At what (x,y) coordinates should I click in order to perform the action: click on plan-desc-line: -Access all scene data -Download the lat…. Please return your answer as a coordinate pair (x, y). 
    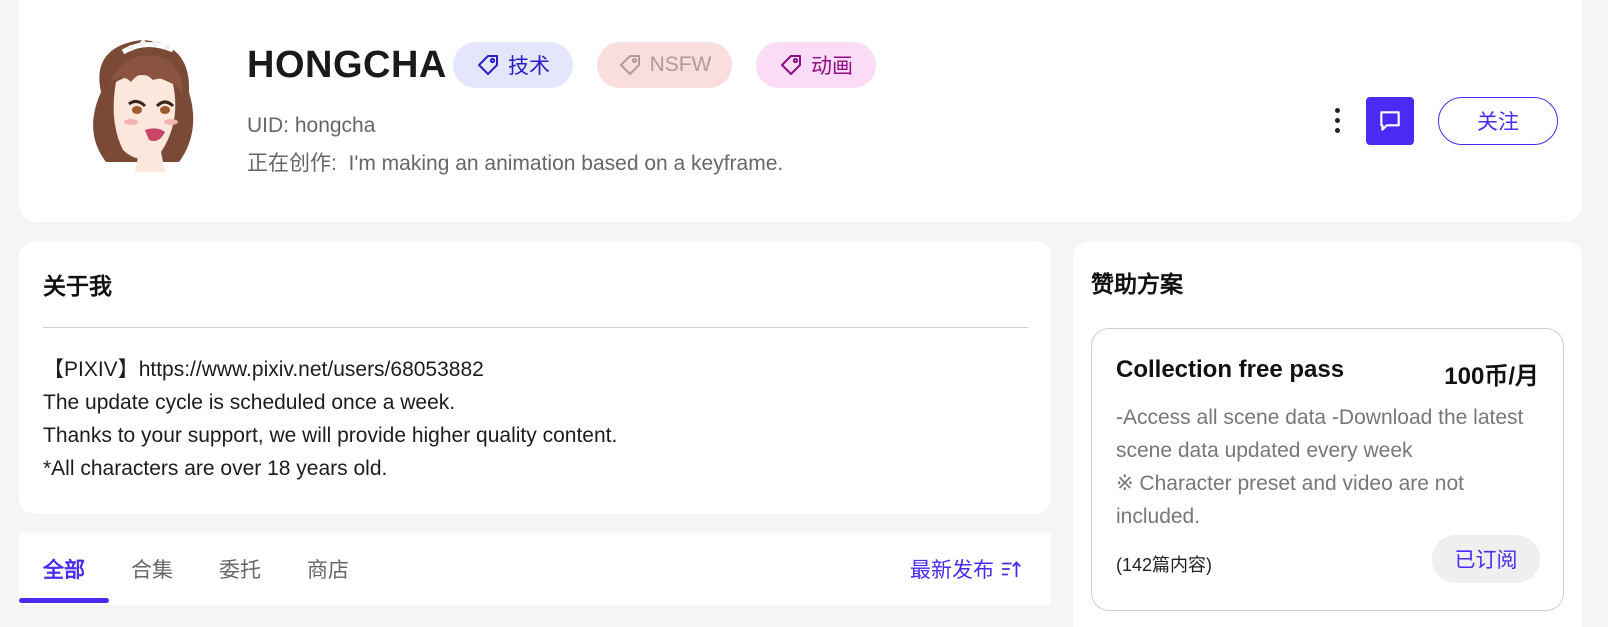
    Looking at the image, I should click on (1320, 434).